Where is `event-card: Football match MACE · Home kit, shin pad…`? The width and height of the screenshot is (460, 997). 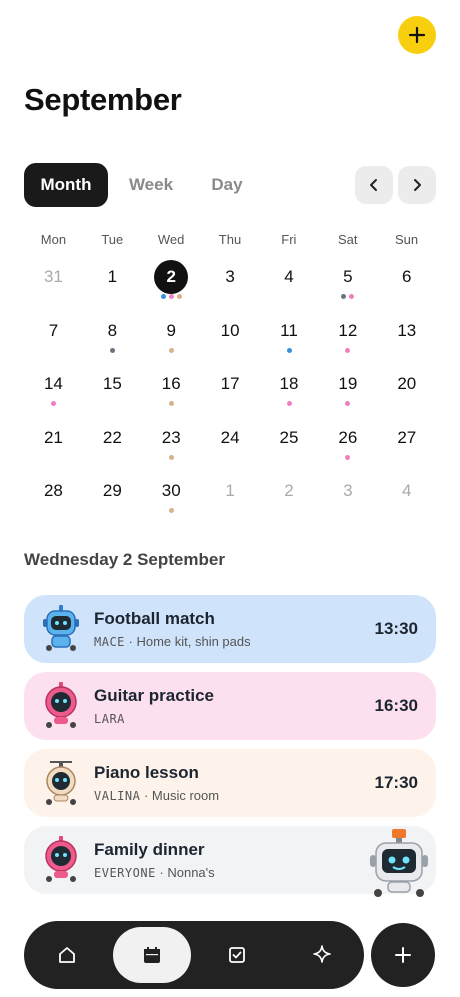 event-card: Football match MACE · Home kit, shin pad… is located at coordinates (230, 629).